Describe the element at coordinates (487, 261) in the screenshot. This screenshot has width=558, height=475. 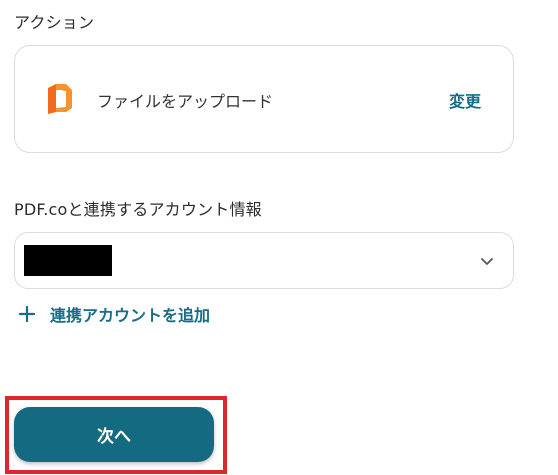
I see `chevron-down-icon` at that location.